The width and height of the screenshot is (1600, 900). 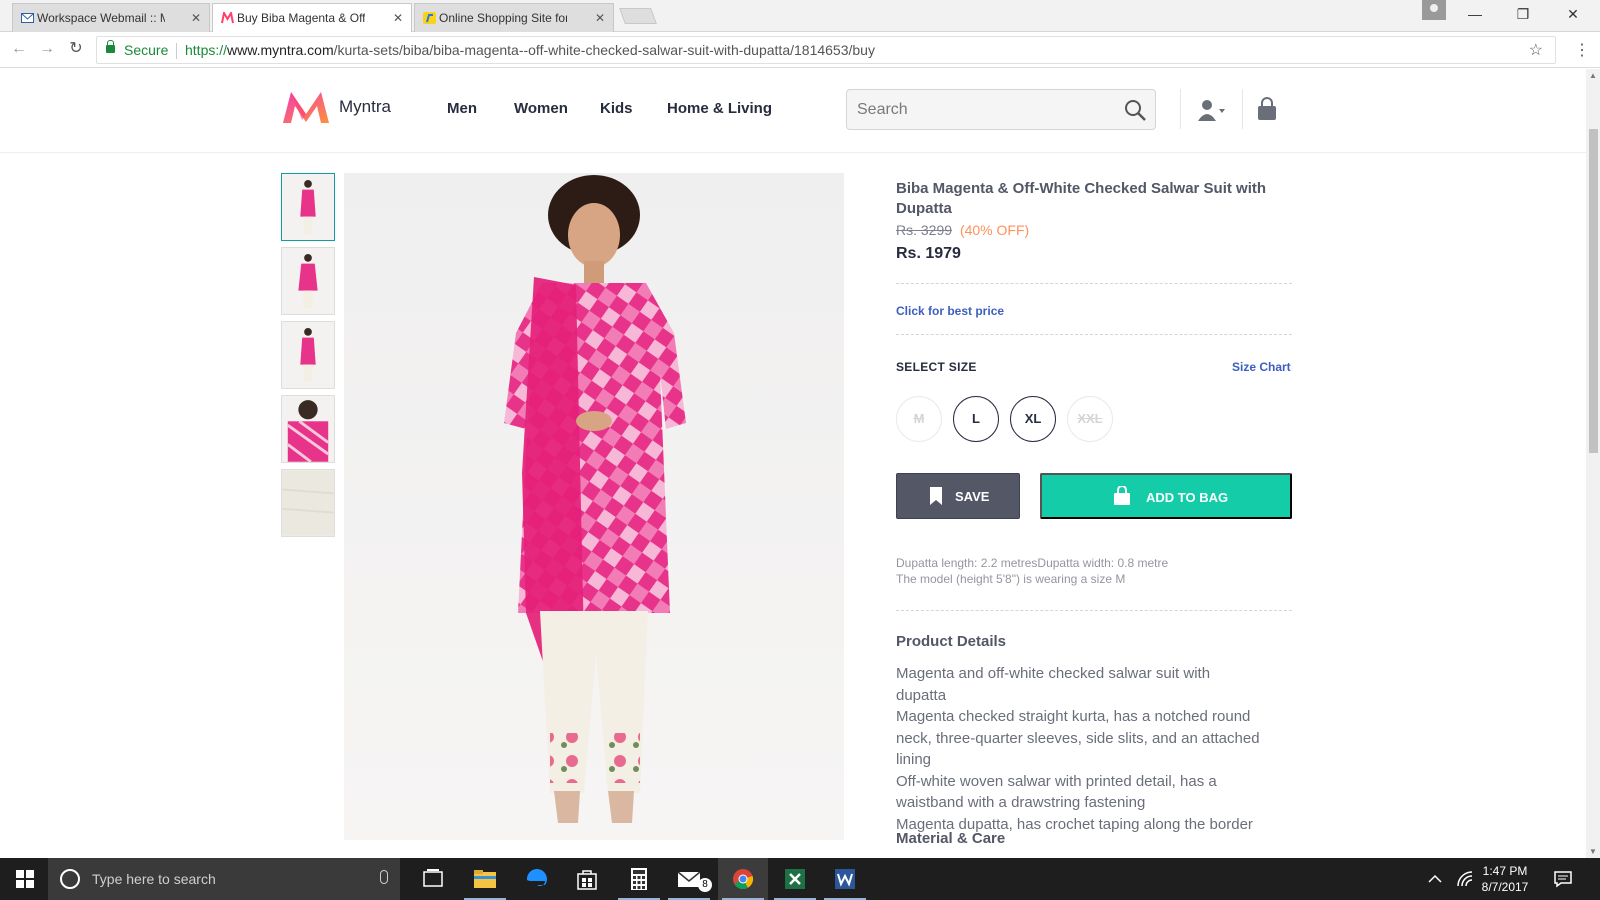 I want to click on notifications-icon, so click(x=1563, y=879).